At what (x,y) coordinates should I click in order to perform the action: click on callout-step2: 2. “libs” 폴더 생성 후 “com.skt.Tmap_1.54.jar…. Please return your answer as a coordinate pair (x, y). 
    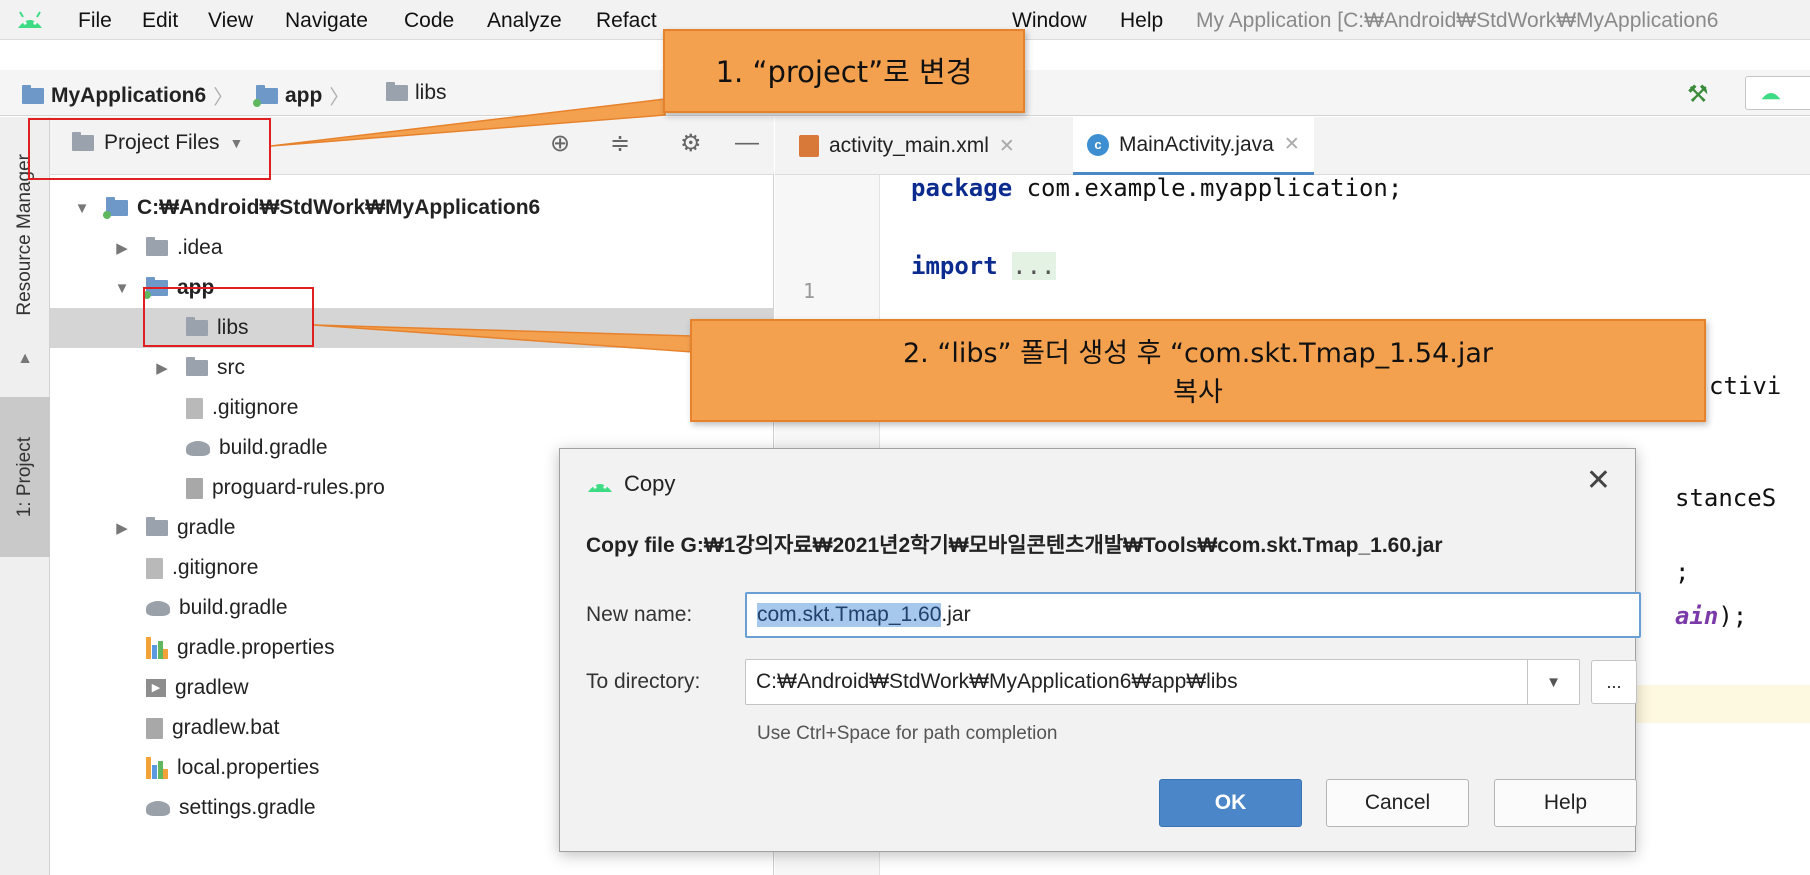
    Looking at the image, I should click on (1198, 370).